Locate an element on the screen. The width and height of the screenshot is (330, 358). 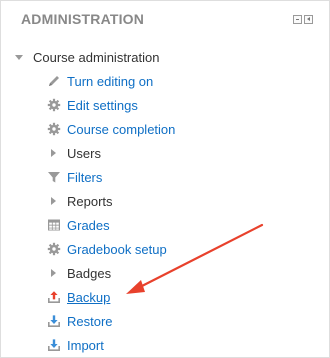
nav-item-filters: Filters is located at coordinates (74, 177).